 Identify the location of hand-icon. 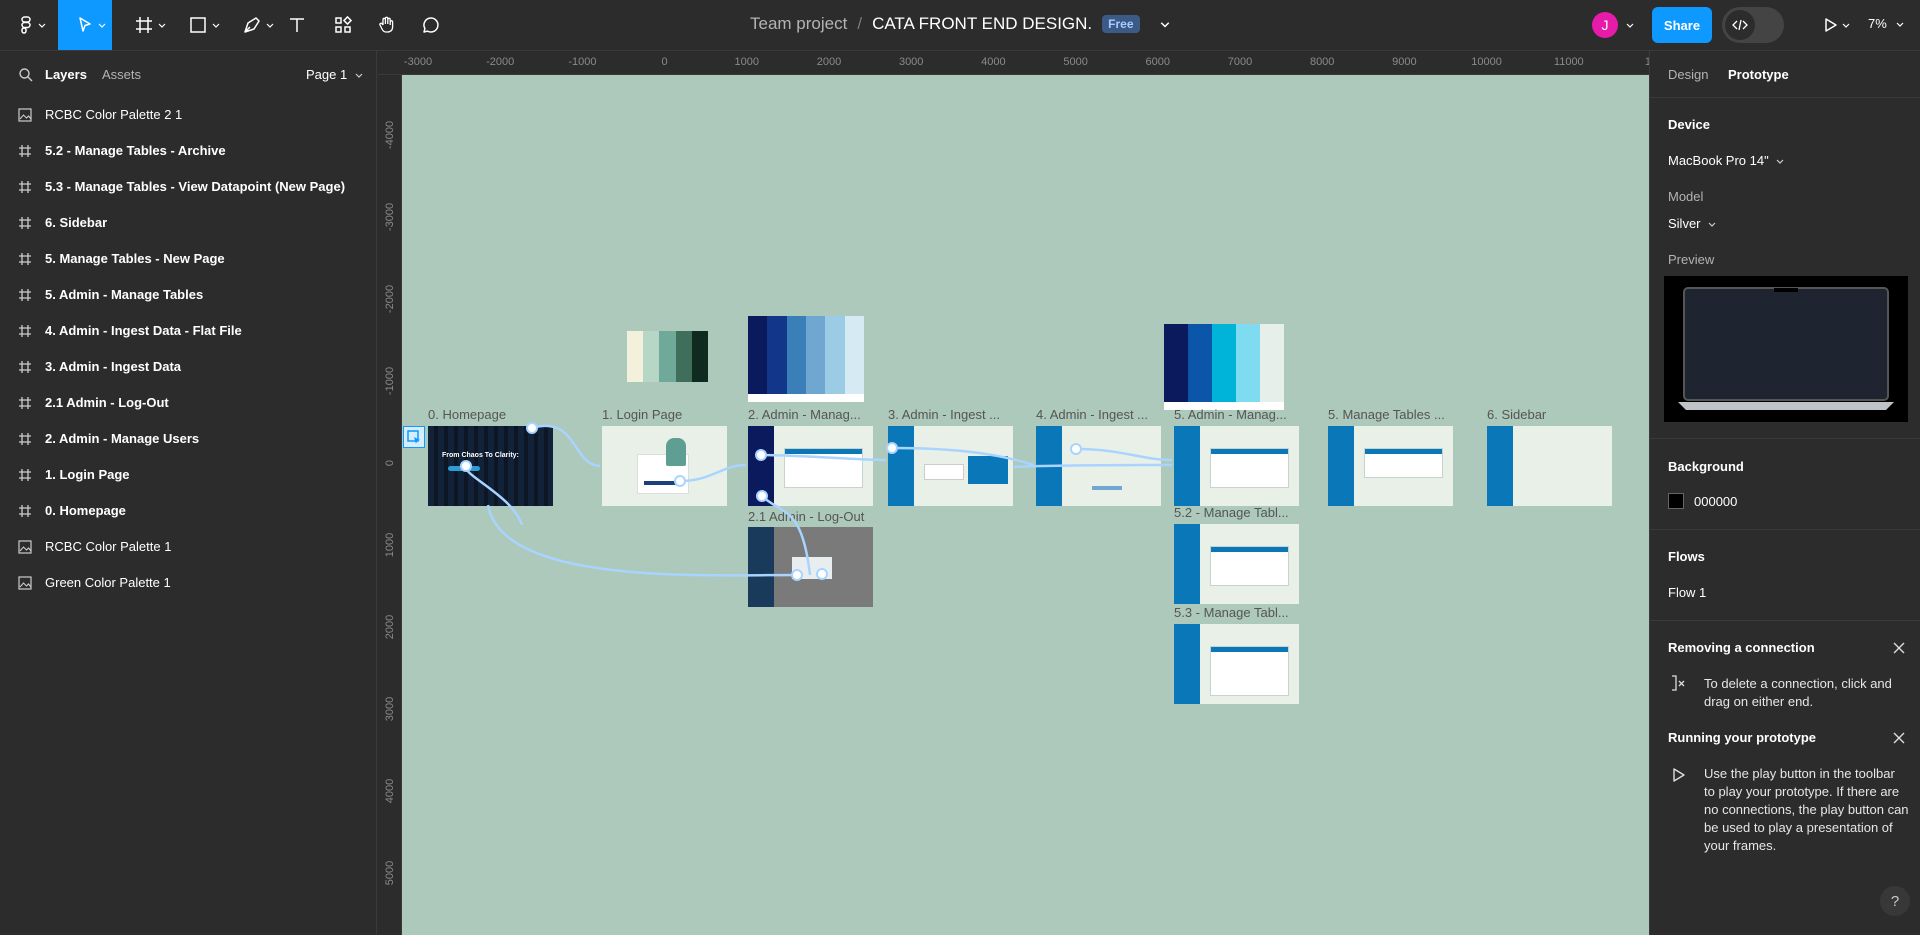
(386, 24).